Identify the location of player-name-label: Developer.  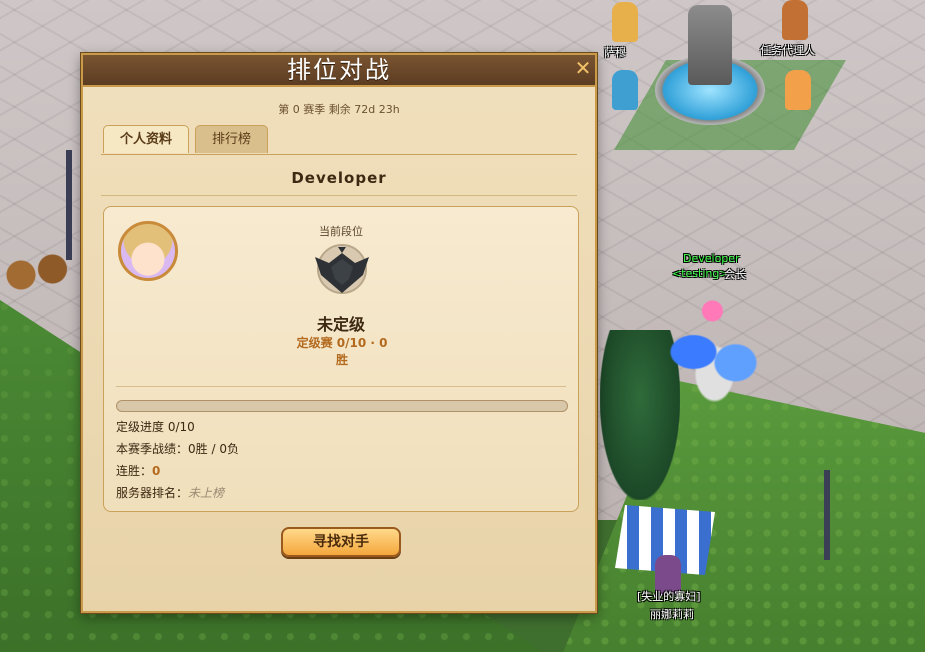
(711, 258).